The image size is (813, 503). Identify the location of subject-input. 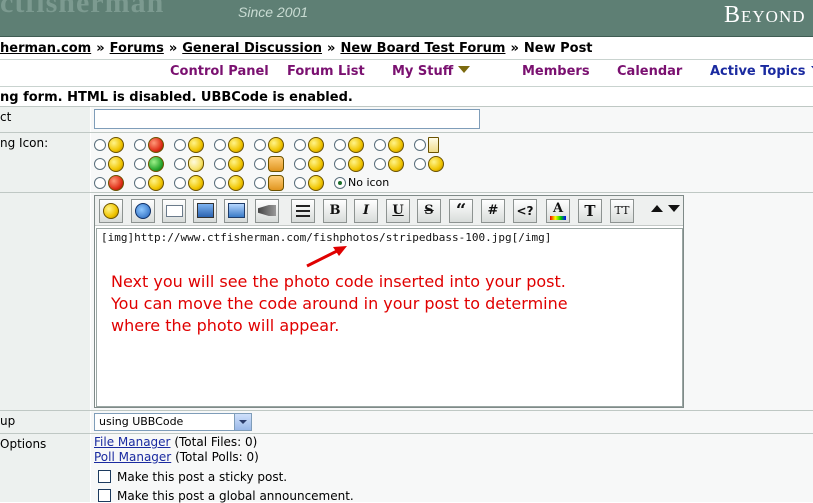
(287, 119).